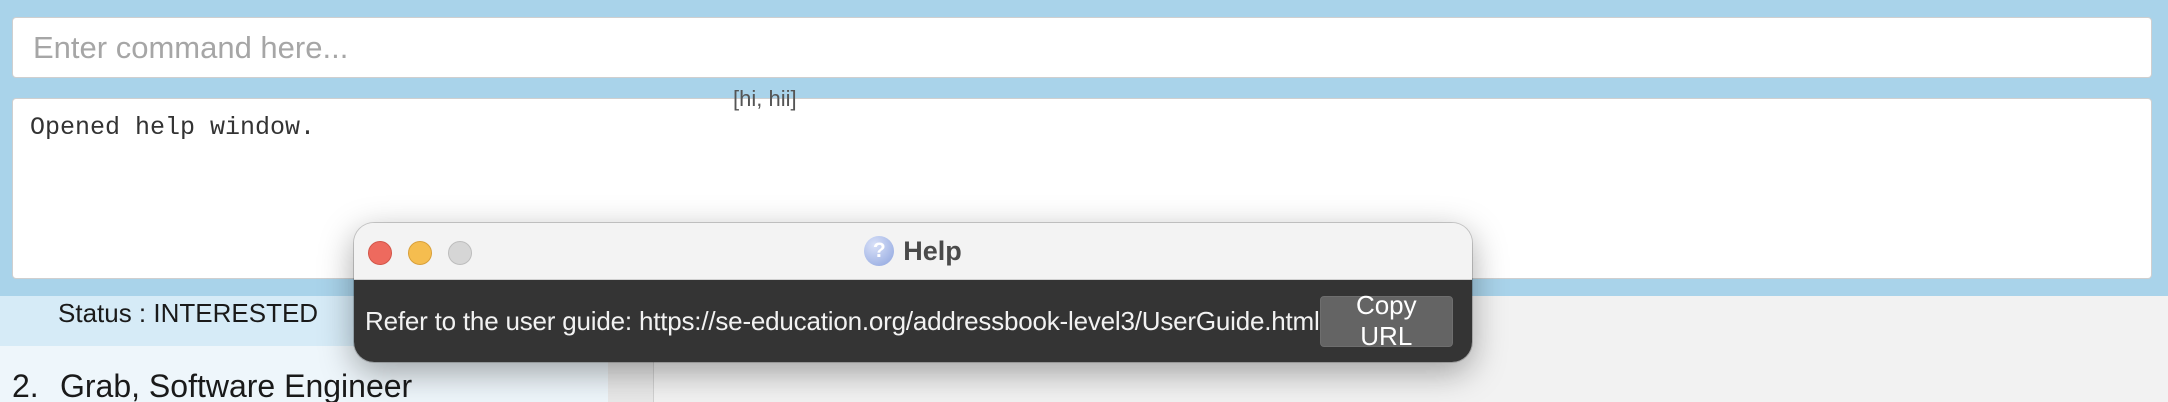 The image size is (2168, 402). I want to click on zoom-window-button, so click(460, 253).